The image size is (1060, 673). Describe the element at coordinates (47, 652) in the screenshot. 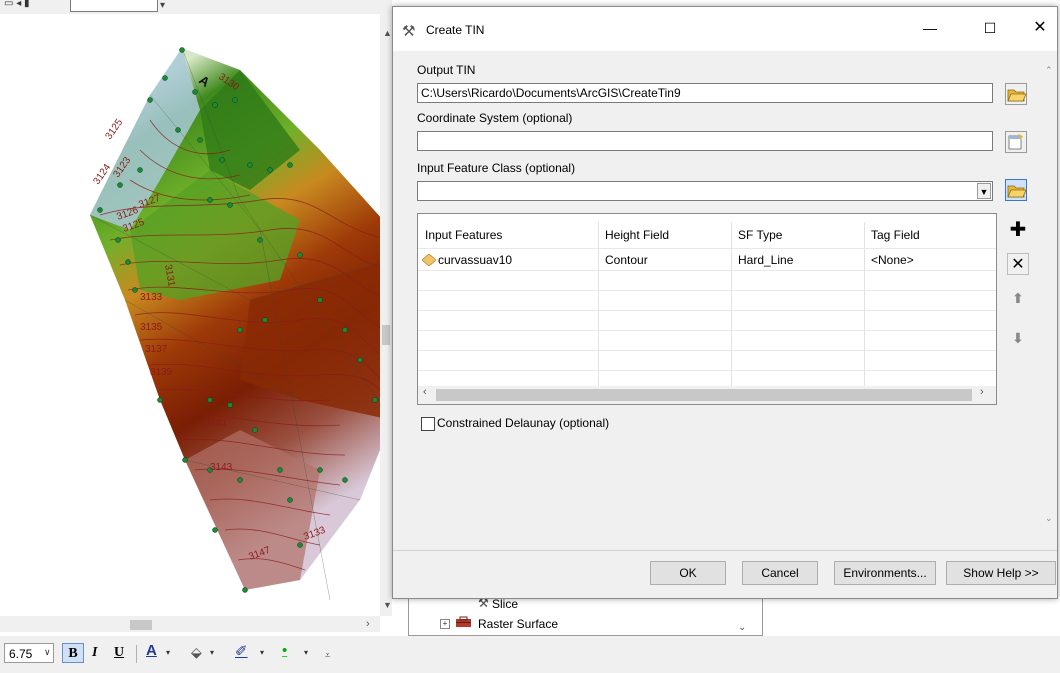

I see `chevron-down-icon: ∨` at that location.